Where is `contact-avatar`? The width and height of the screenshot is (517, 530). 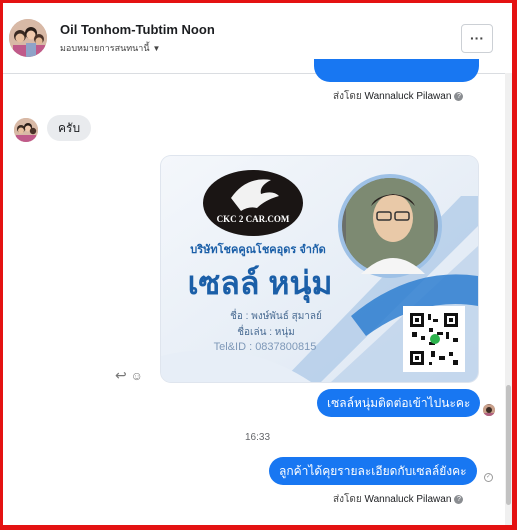 contact-avatar is located at coordinates (28, 38).